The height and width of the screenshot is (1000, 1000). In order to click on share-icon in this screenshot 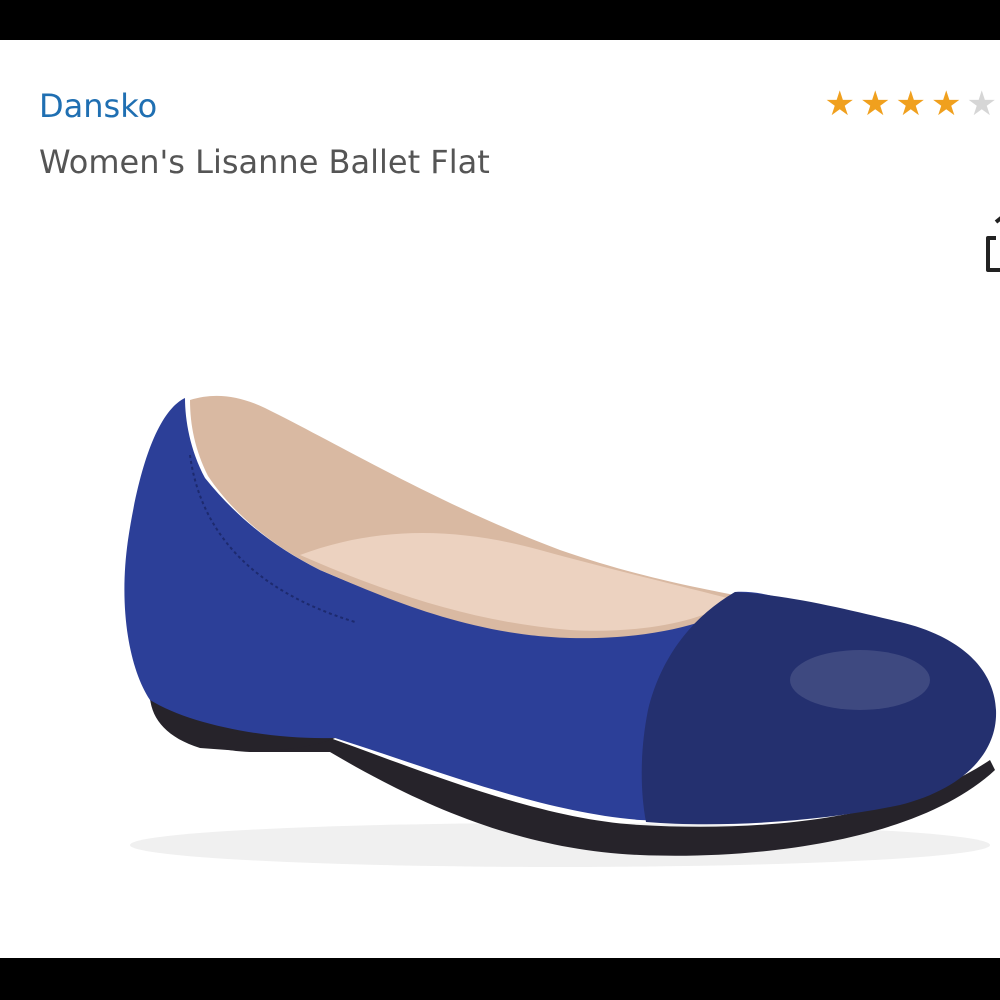, I will do `click(990, 243)`.